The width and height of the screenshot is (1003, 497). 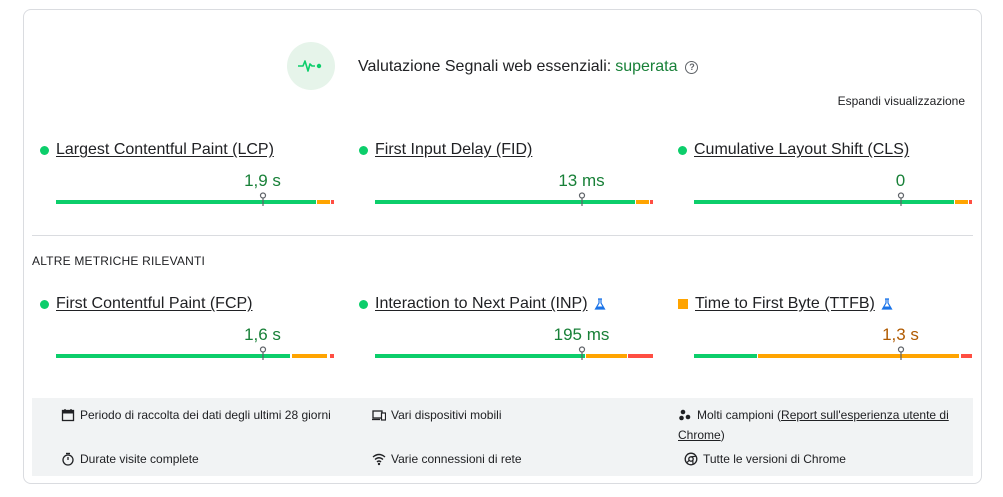 What do you see at coordinates (685, 415) in the screenshot?
I see `samples-icon` at bounding box center [685, 415].